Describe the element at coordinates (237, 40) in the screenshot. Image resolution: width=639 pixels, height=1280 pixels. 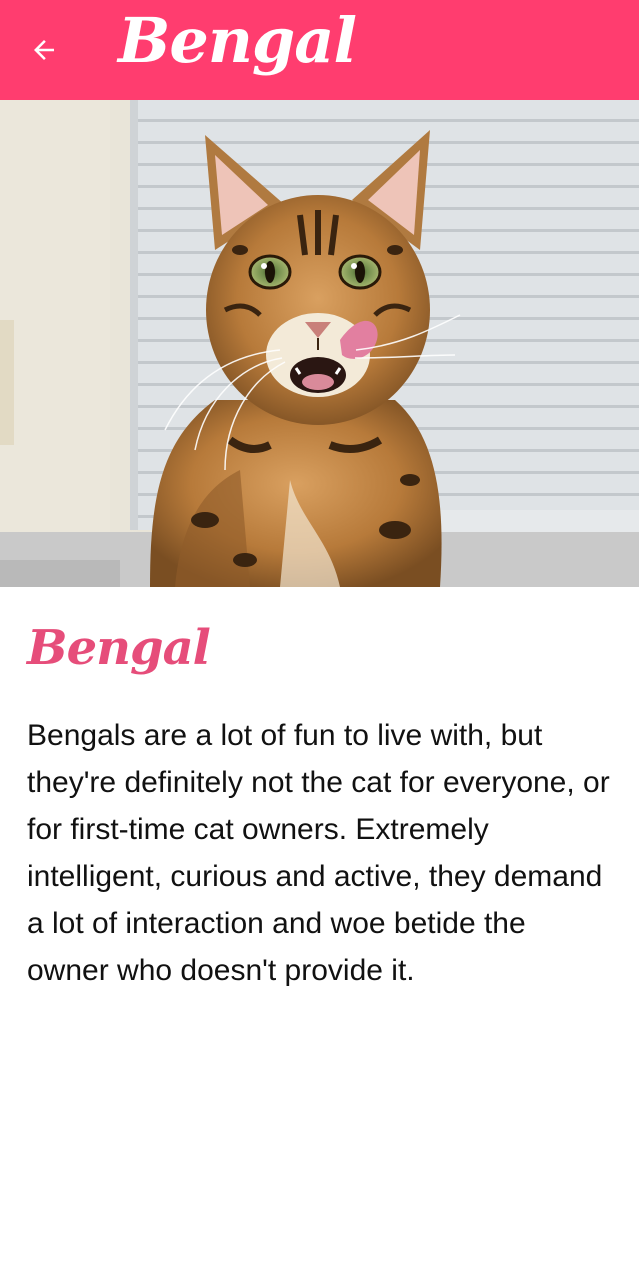
I see `app-bar-title: Bengal` at that location.